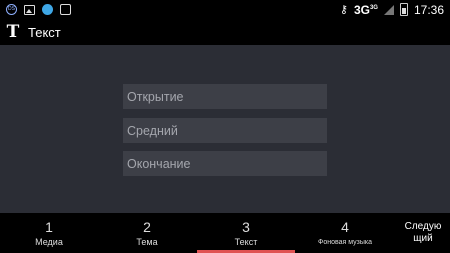 This screenshot has width=450, height=253. What do you see at coordinates (147, 227) in the screenshot?
I see `tab-number: 2` at bounding box center [147, 227].